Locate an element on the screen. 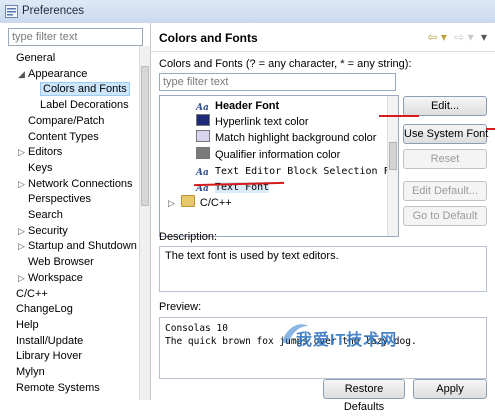 This screenshot has width=495, height=416. annotation-mark-system-font is located at coordinates (490, 129).